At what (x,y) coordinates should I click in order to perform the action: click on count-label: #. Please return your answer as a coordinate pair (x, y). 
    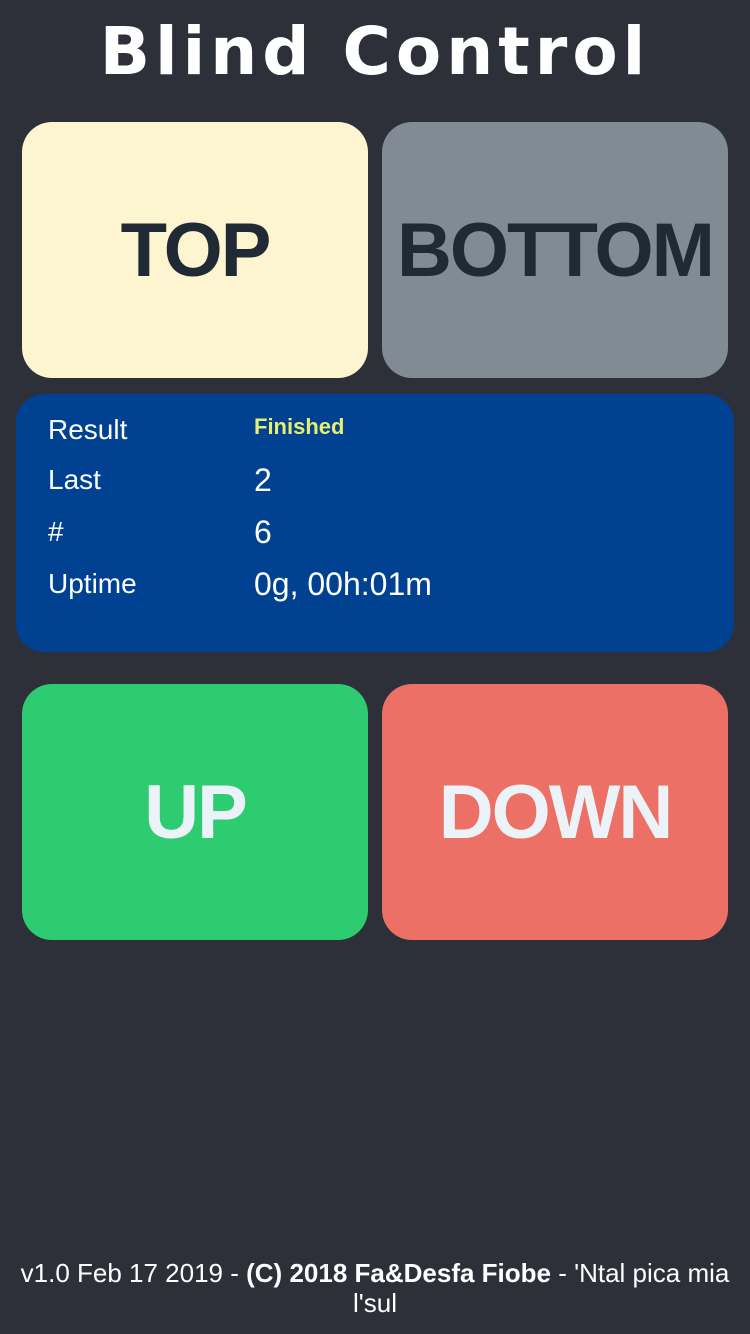
    Looking at the image, I should click on (56, 531).